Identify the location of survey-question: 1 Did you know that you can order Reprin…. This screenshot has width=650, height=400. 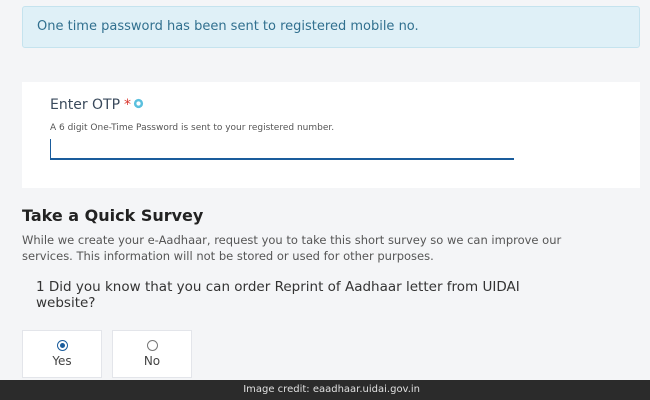
(278, 295).